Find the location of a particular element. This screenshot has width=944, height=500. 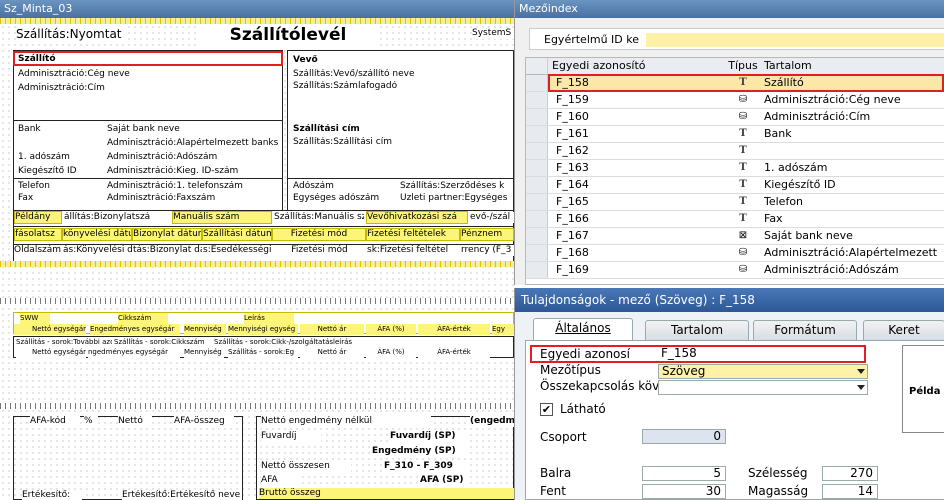

cell: Fizetési feltételek is located at coordinates (413, 234).